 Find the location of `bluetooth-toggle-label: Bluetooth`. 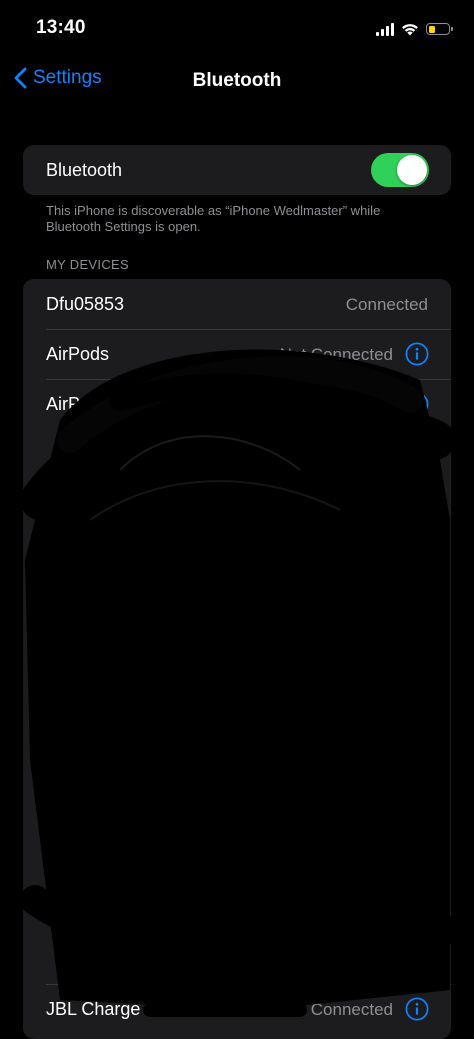

bluetooth-toggle-label: Bluetooth is located at coordinates (84, 170).